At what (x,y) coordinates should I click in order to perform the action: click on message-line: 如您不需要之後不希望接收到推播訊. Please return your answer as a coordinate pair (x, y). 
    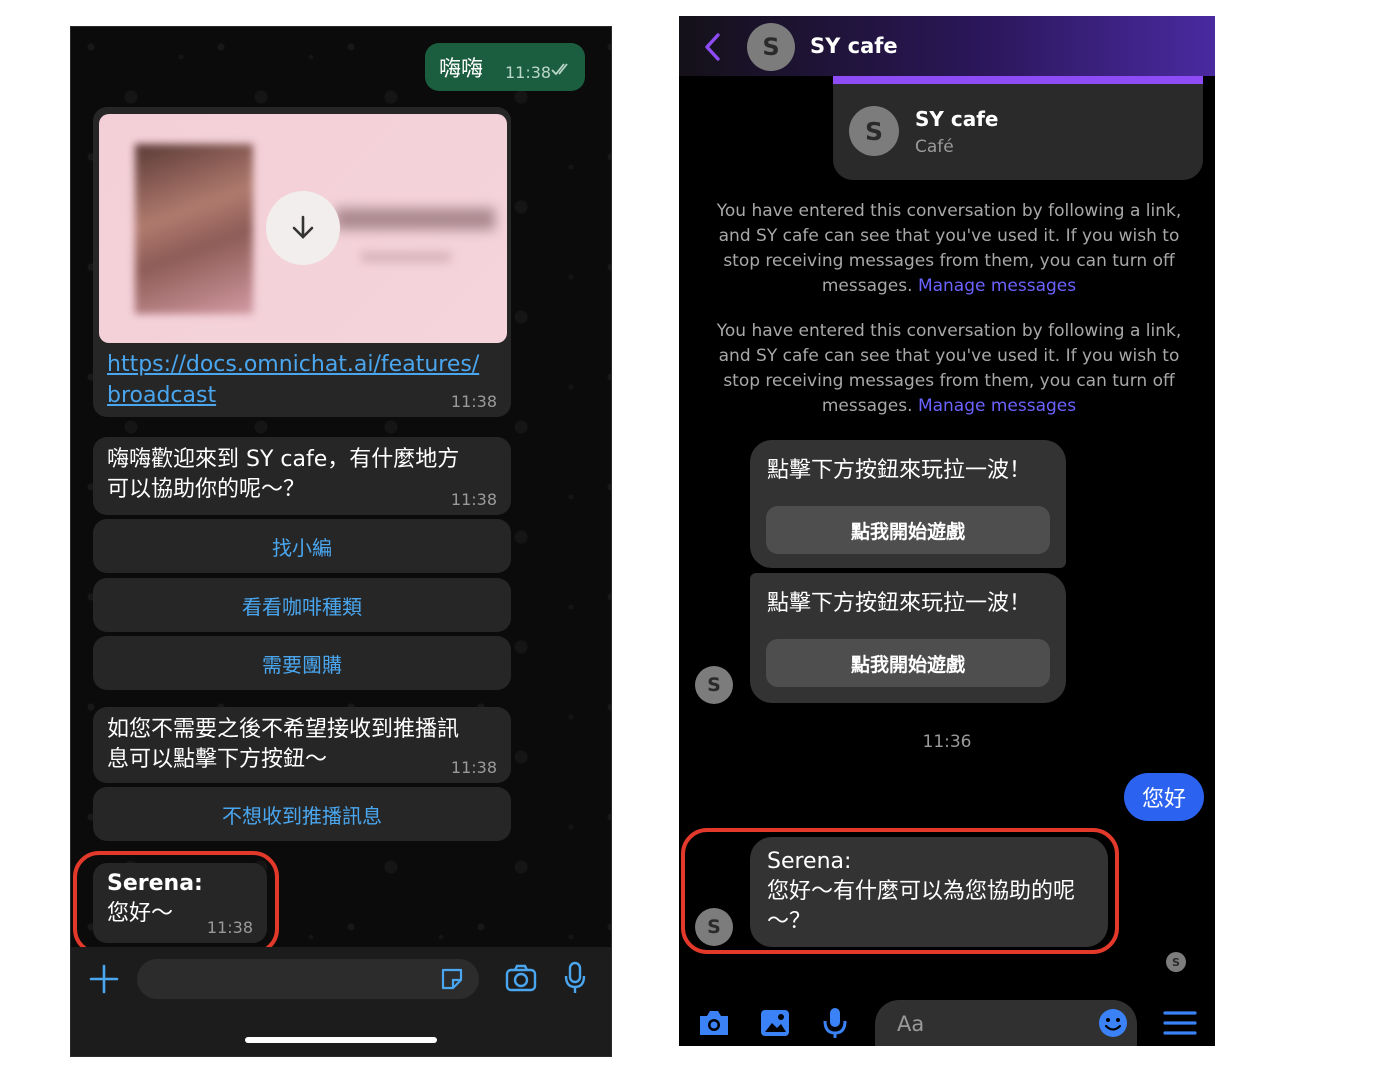
    Looking at the image, I should click on (283, 729).